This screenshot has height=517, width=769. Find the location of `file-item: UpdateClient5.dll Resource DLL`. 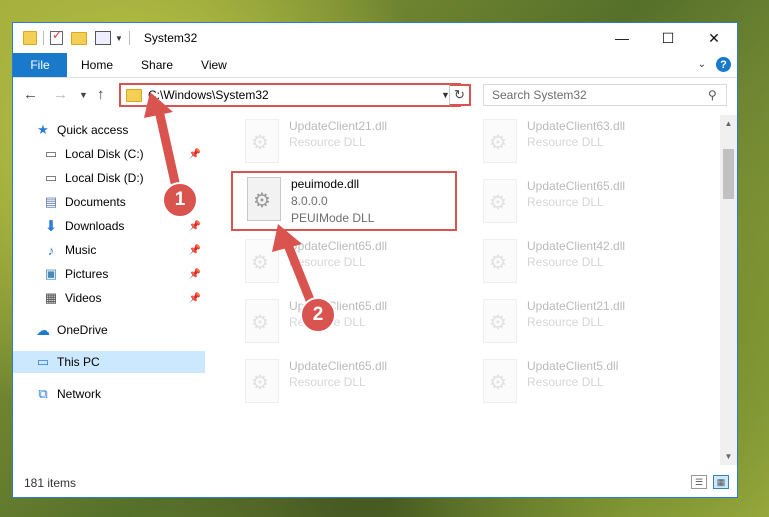

file-item: UpdateClient5.dll Resource DLL is located at coordinates (579, 383).